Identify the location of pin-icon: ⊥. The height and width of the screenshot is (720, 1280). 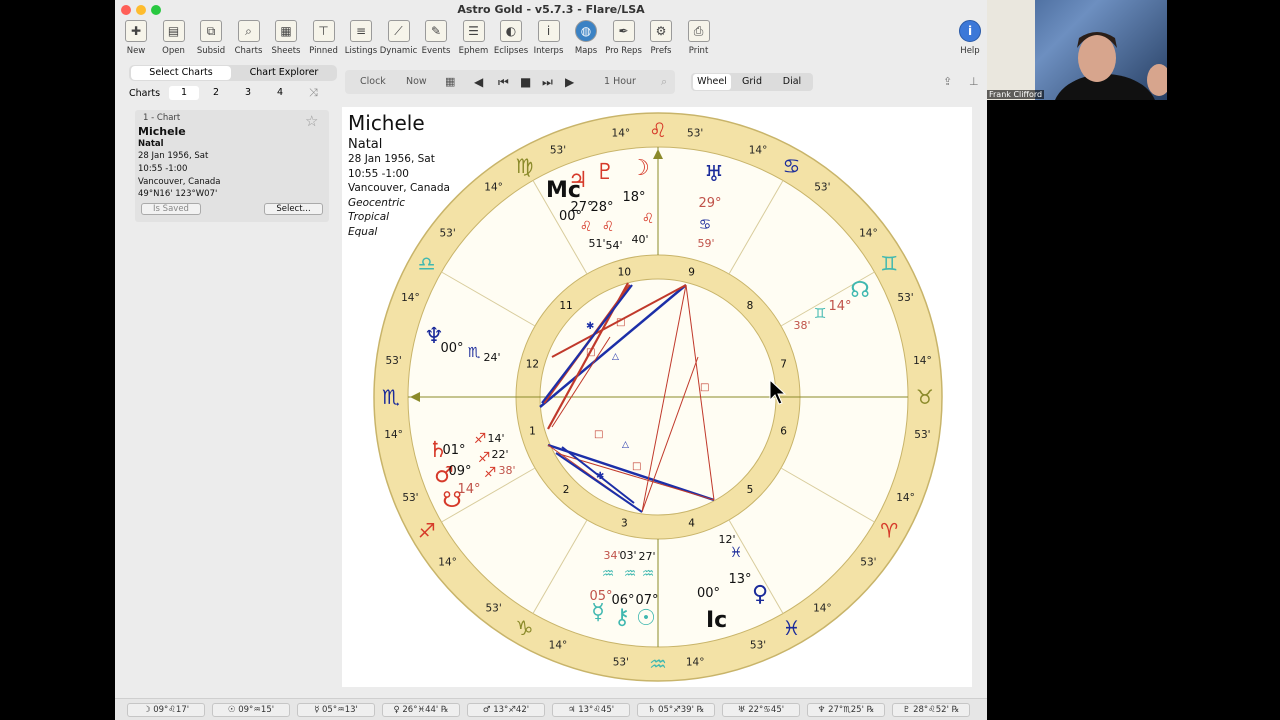
(974, 82).